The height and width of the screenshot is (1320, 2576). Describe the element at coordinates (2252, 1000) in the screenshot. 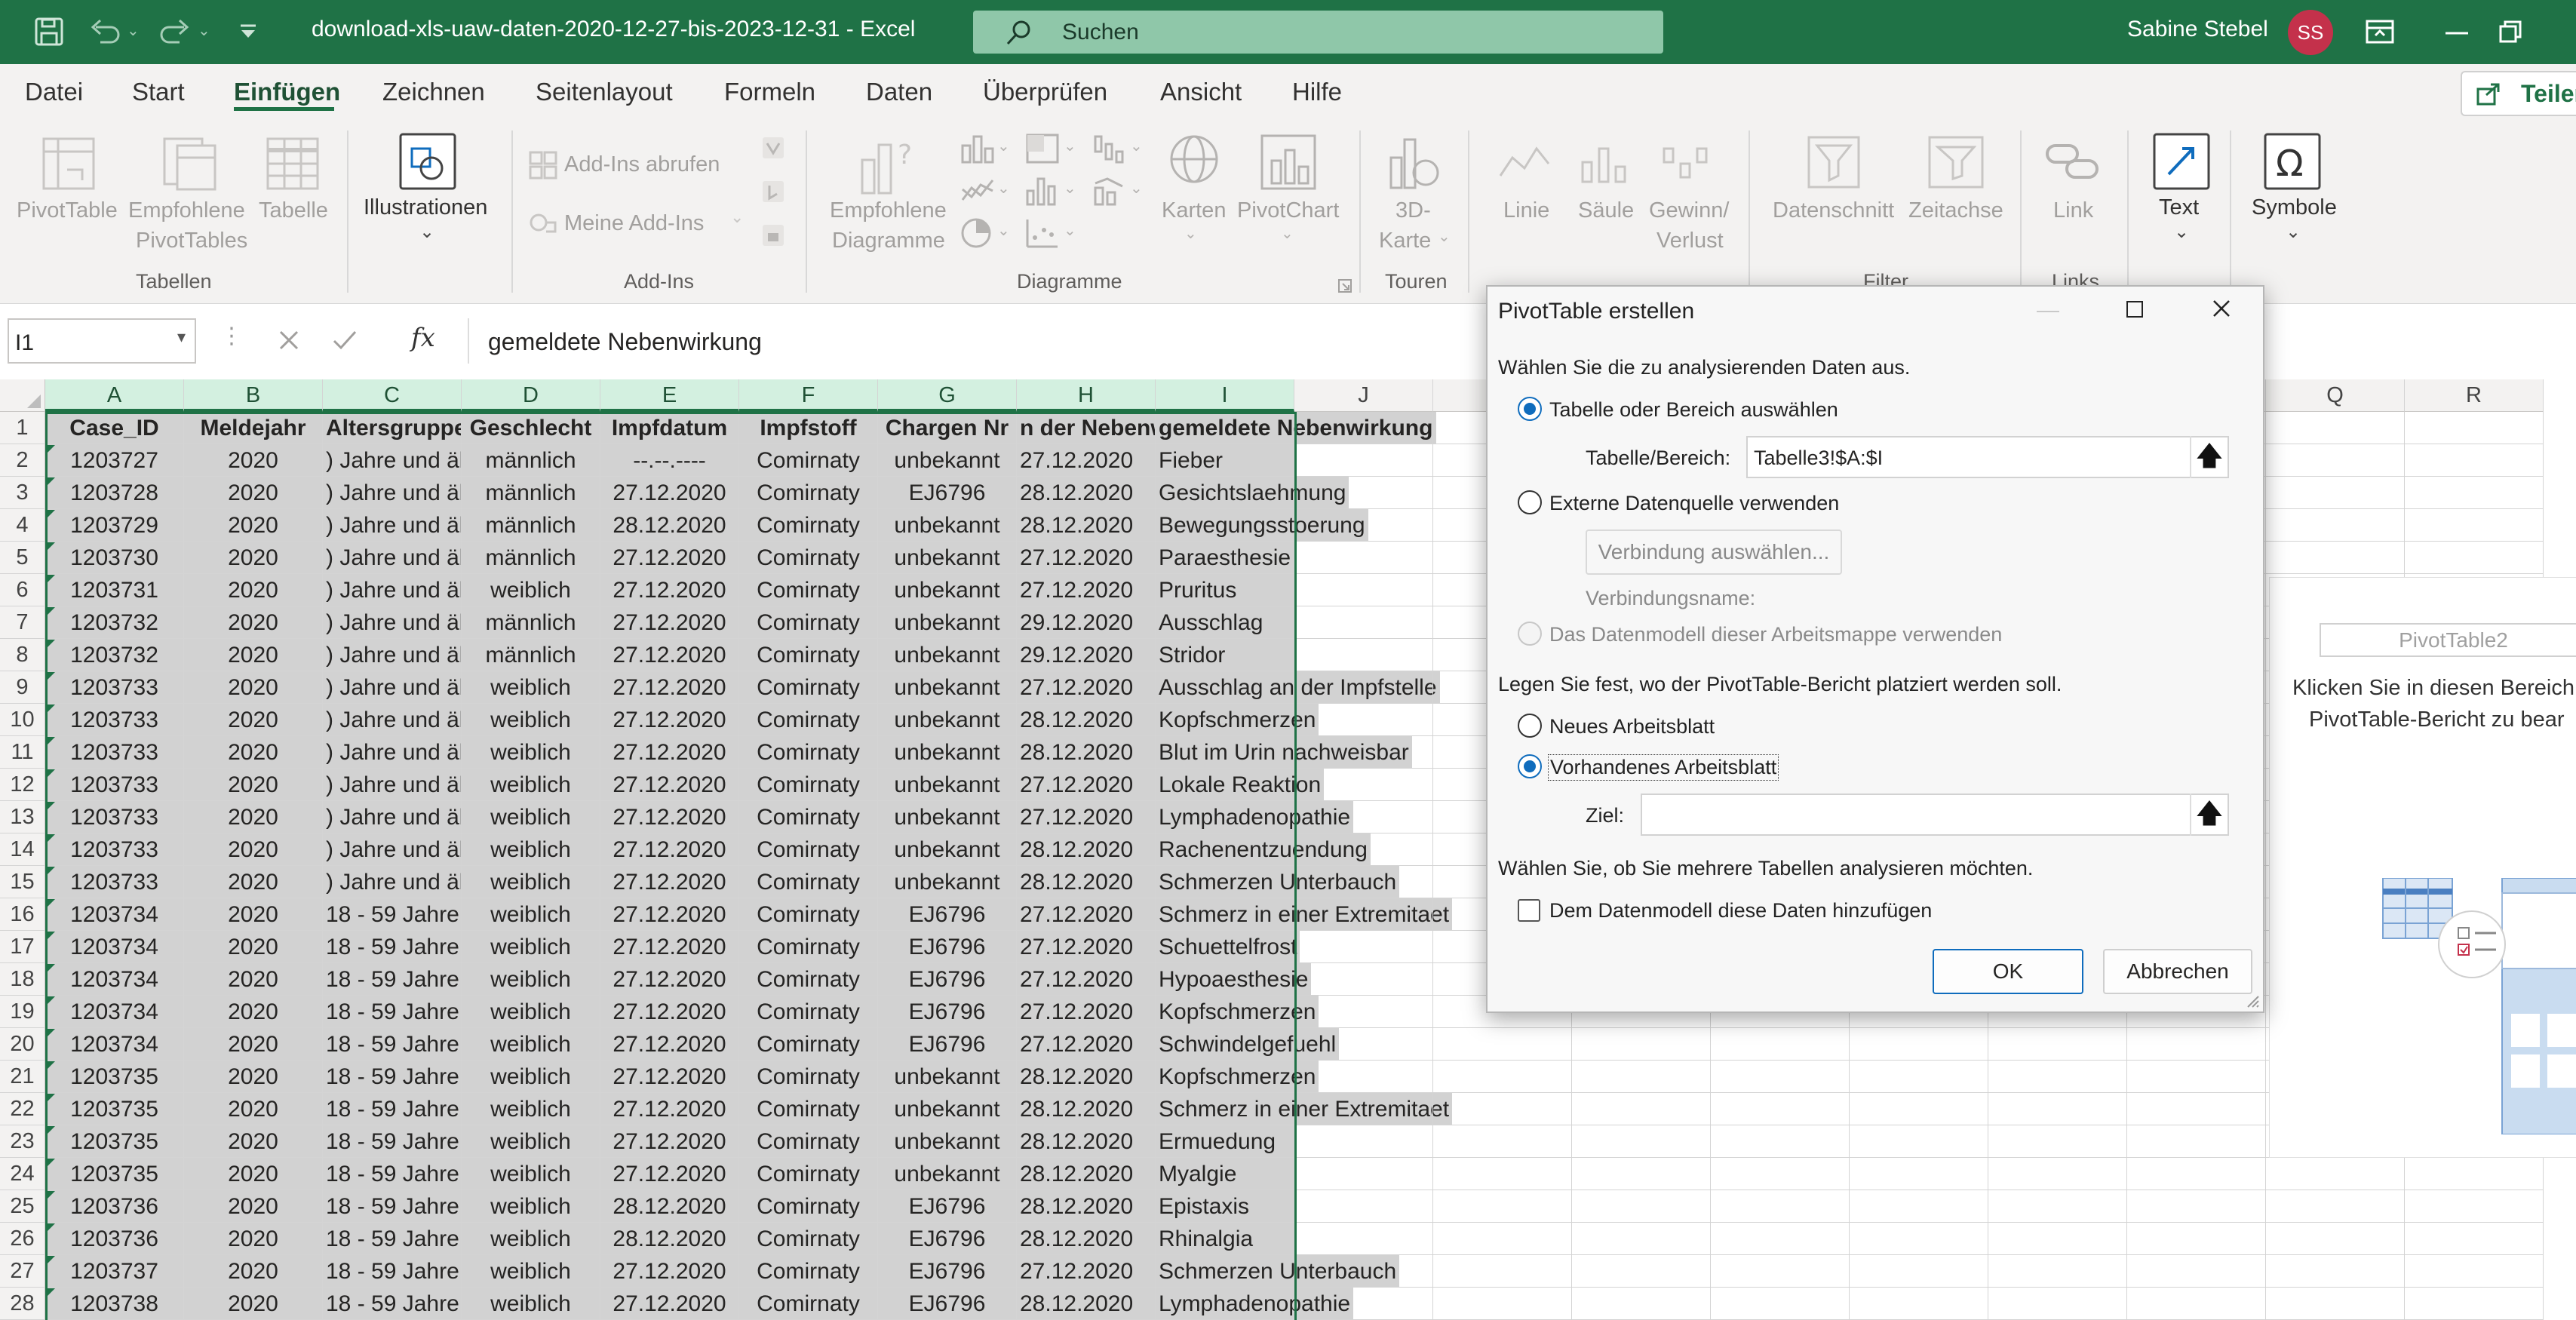

I see `resize-grip-icon` at that location.